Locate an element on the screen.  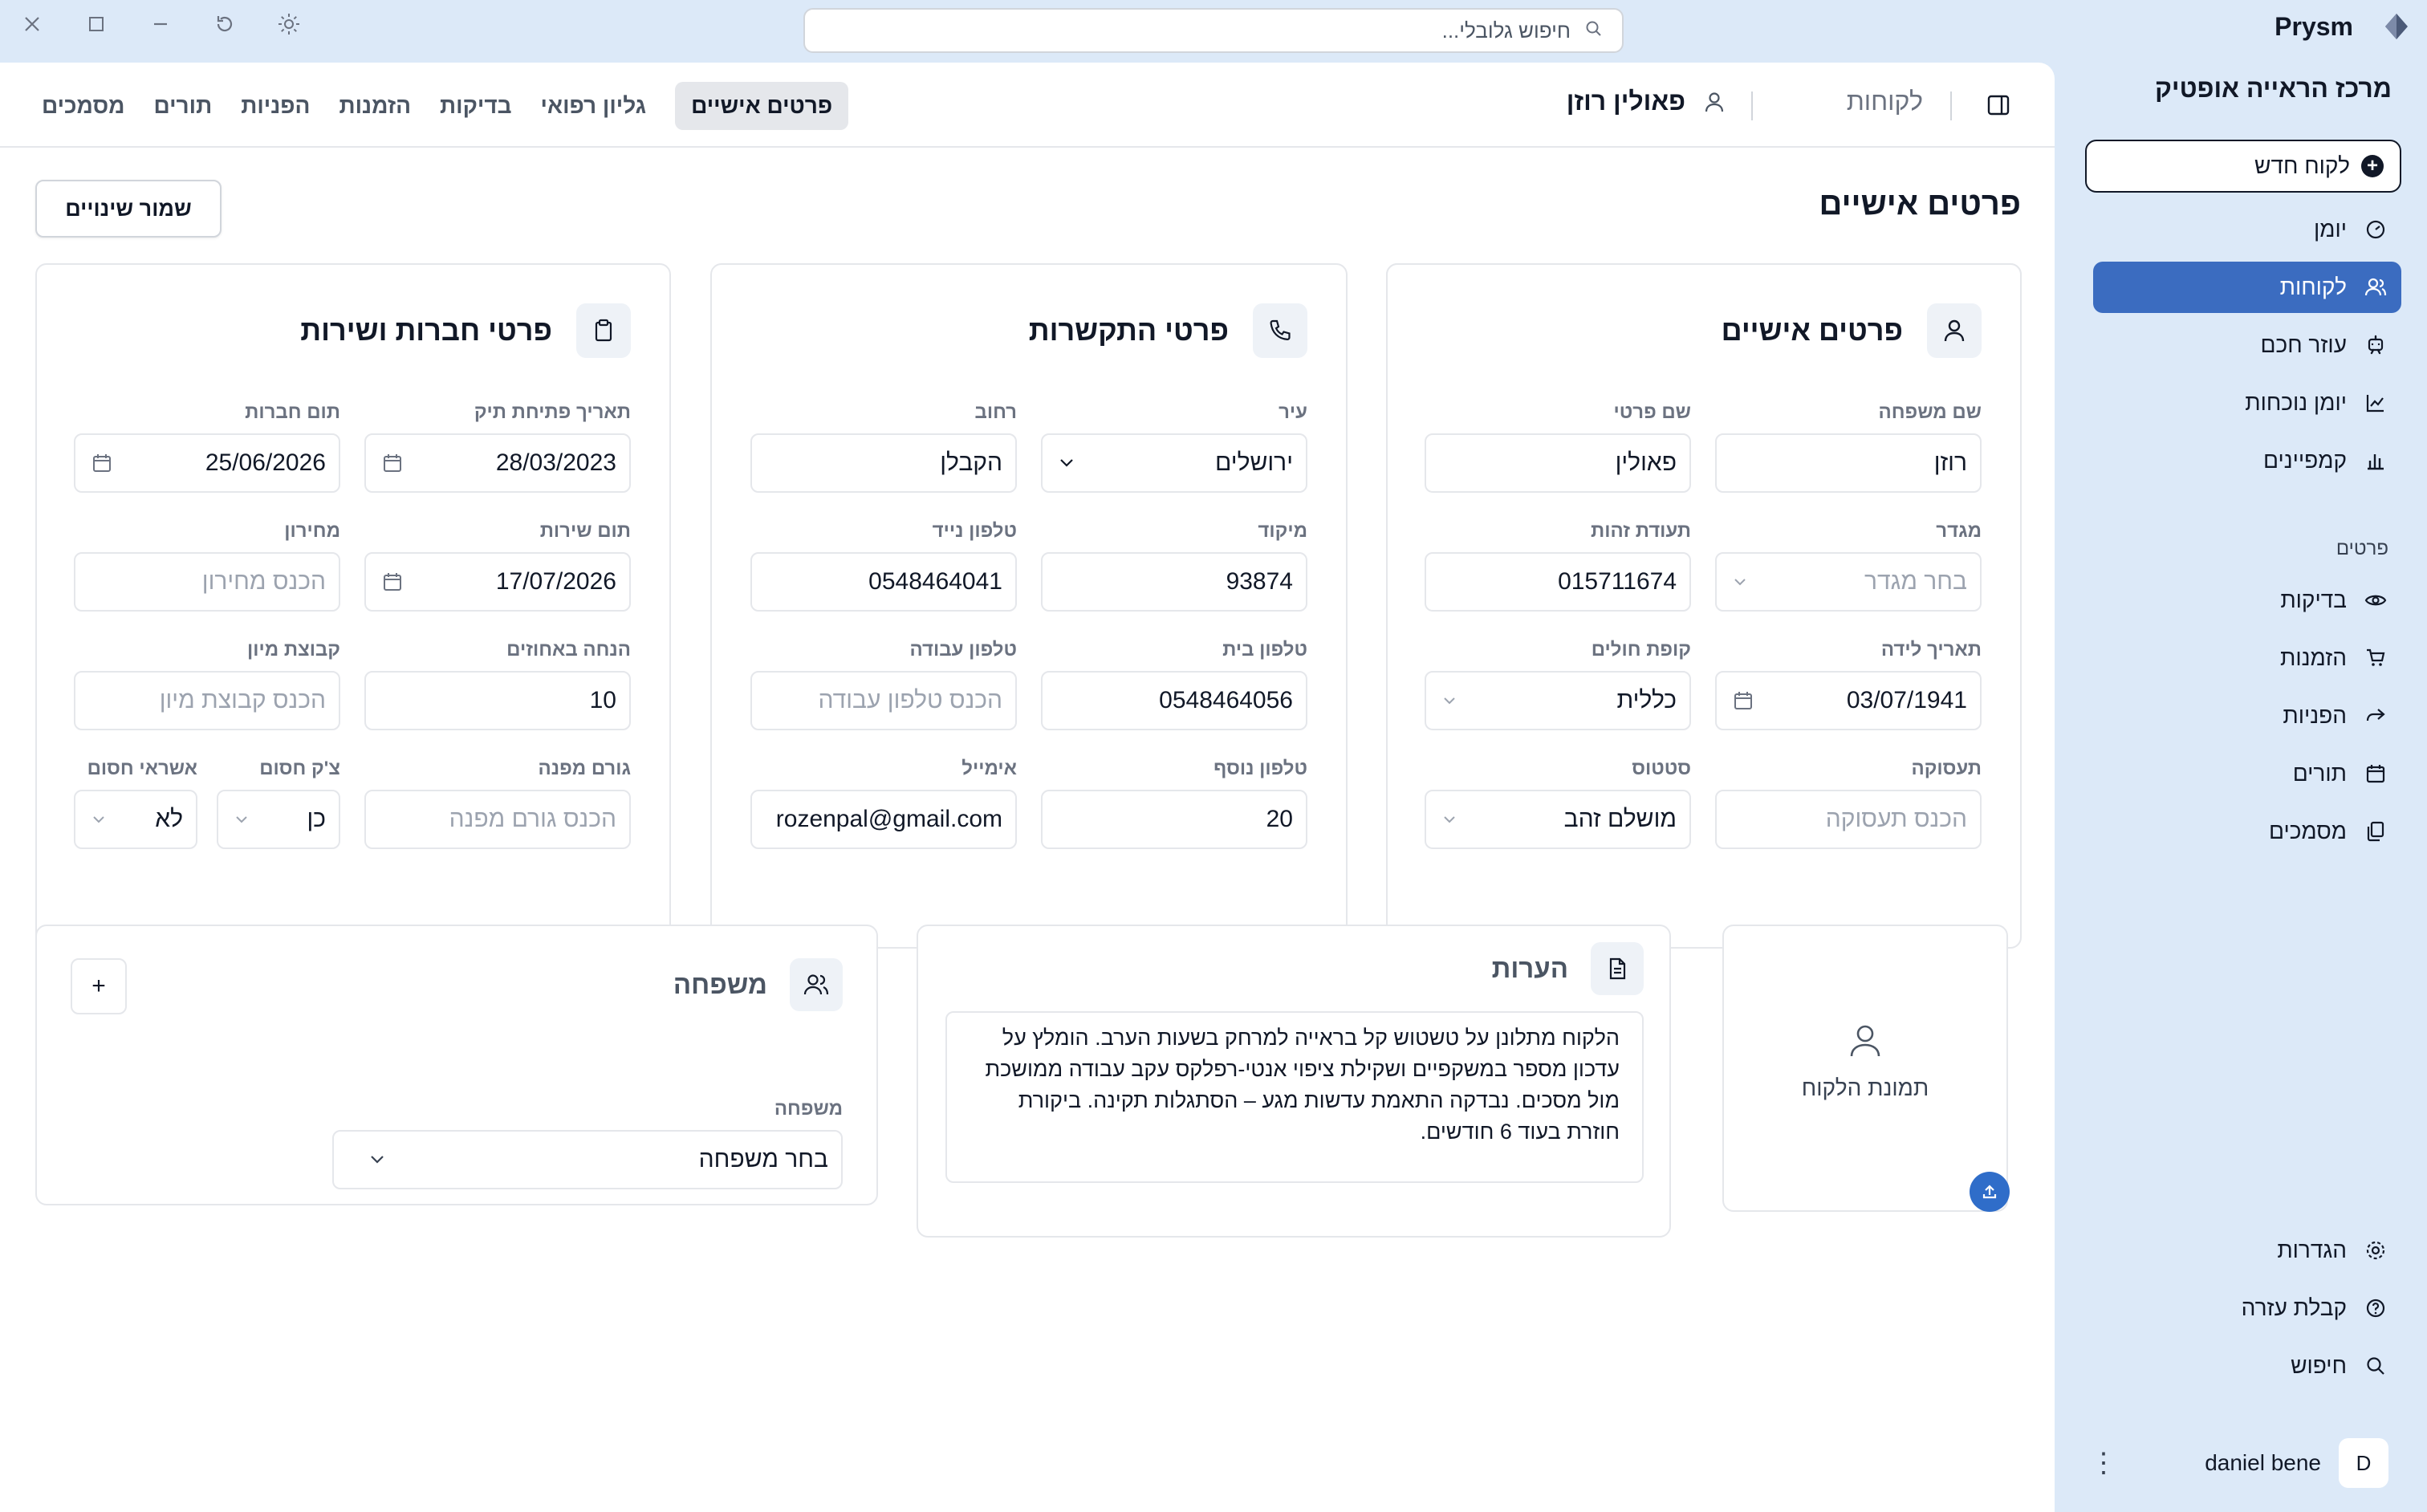
phone-icon is located at coordinates (1280, 330).